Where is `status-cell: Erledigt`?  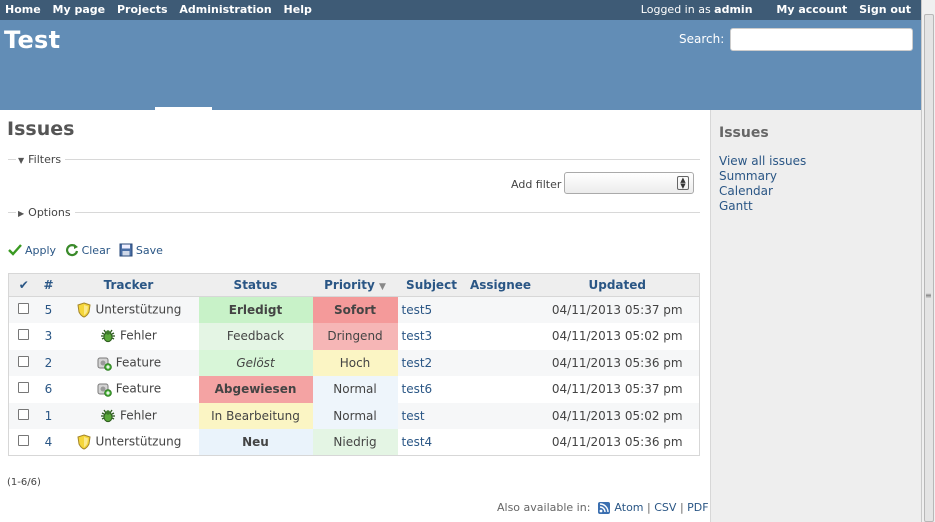 status-cell: Erledigt is located at coordinates (255, 309).